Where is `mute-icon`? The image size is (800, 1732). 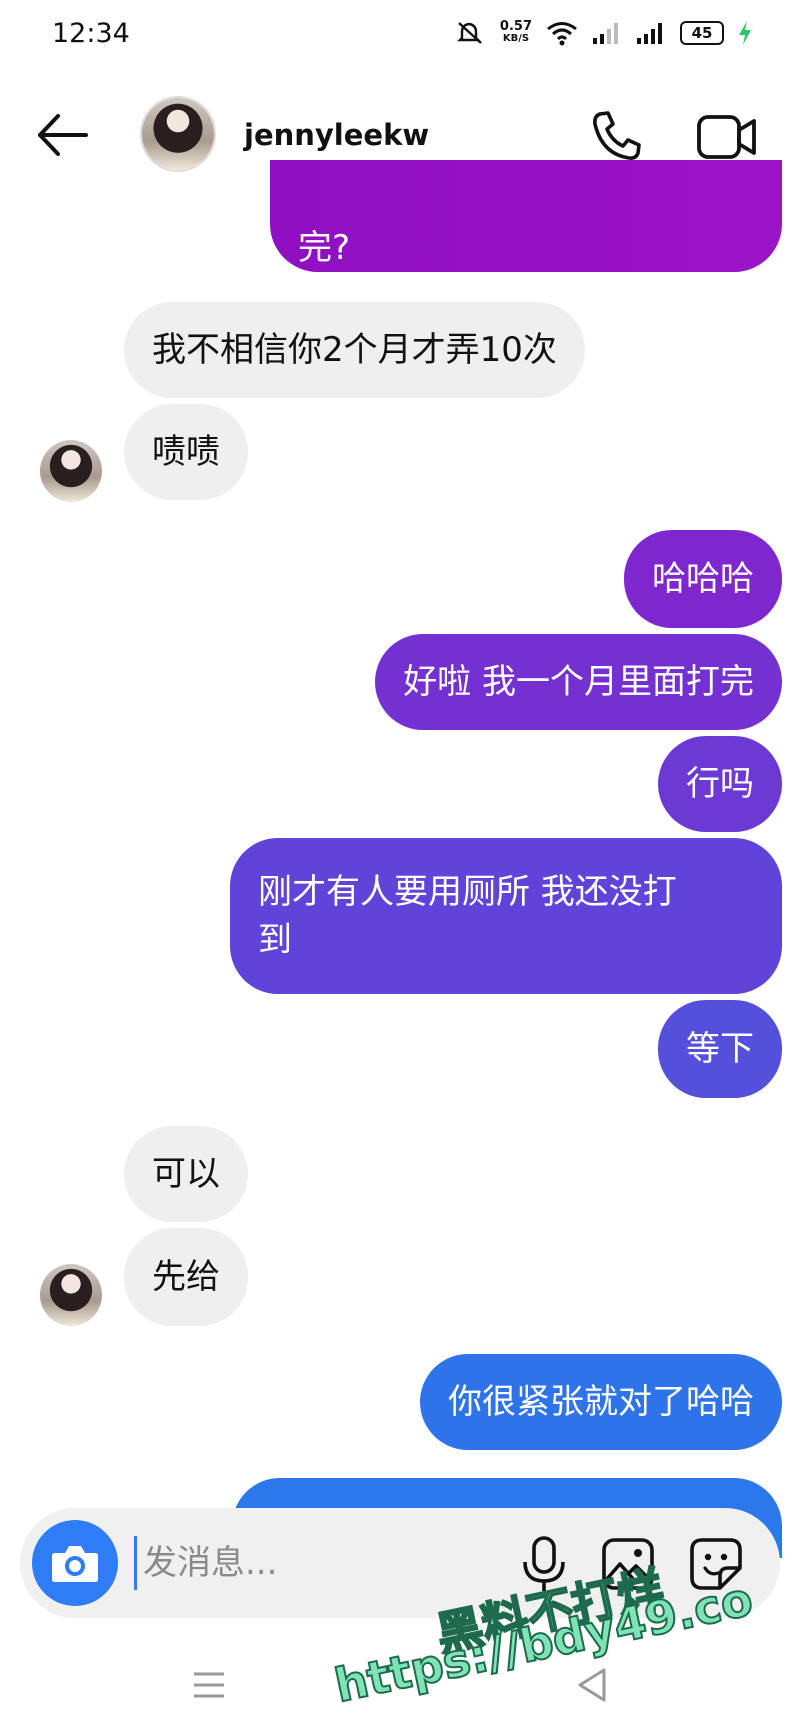 mute-icon is located at coordinates (469, 33).